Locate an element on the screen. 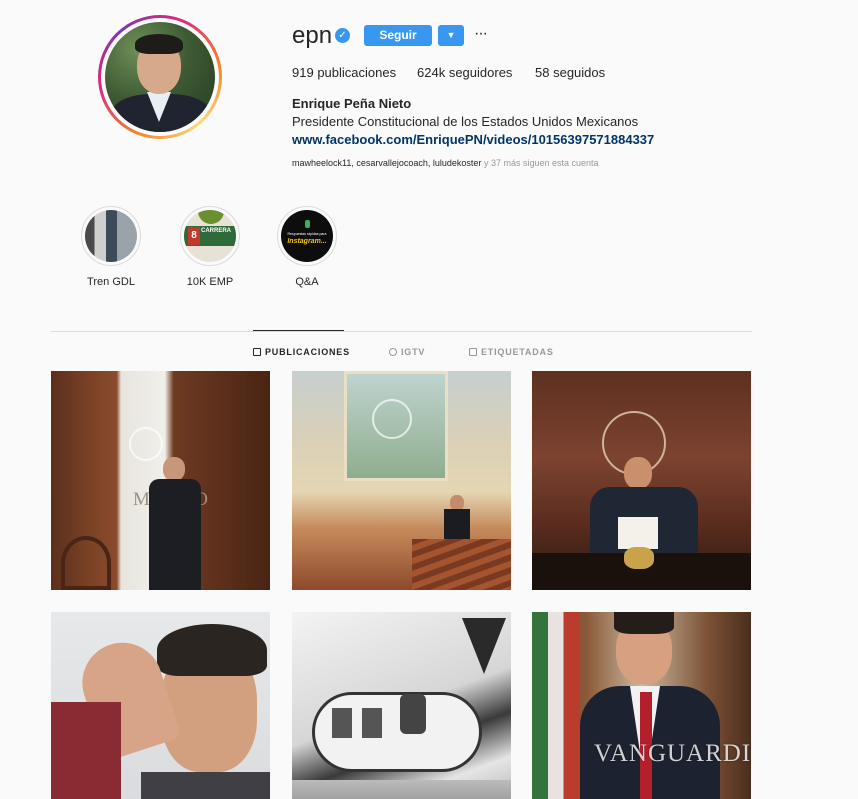 Image resolution: width=858 pixels, height=799 pixels. highlight-ring: 8 CARRERA is located at coordinates (210, 236).